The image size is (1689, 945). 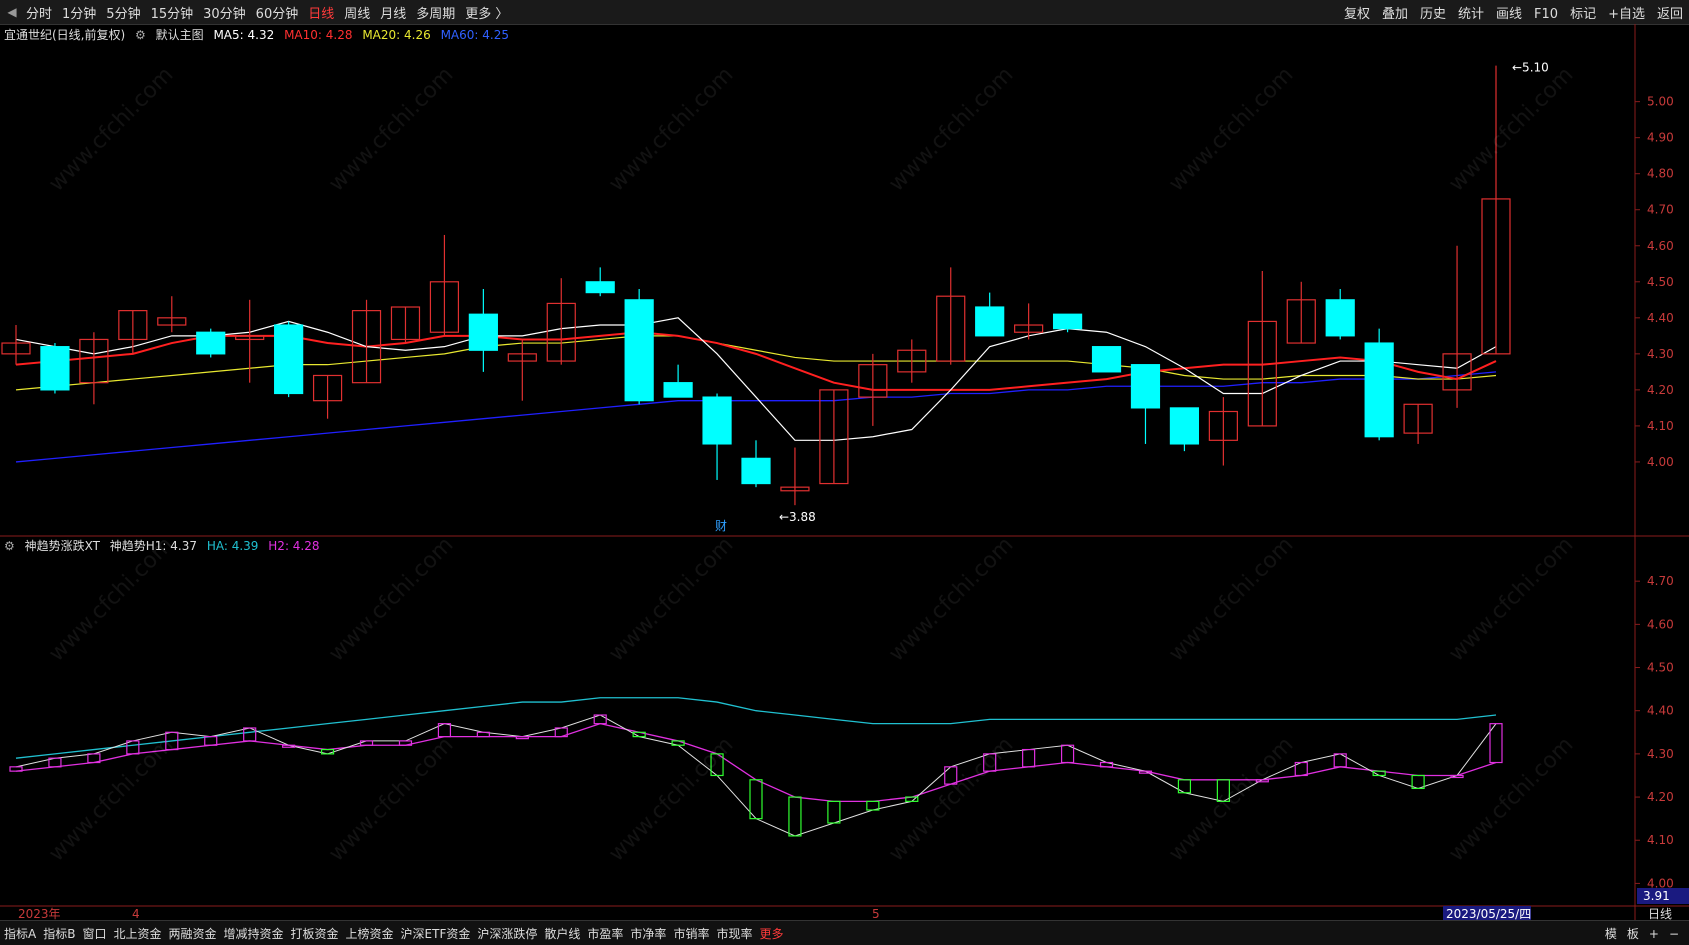 What do you see at coordinates (1660, 581) in the screenshot?
I see `sub-axis-label: 4.70` at bounding box center [1660, 581].